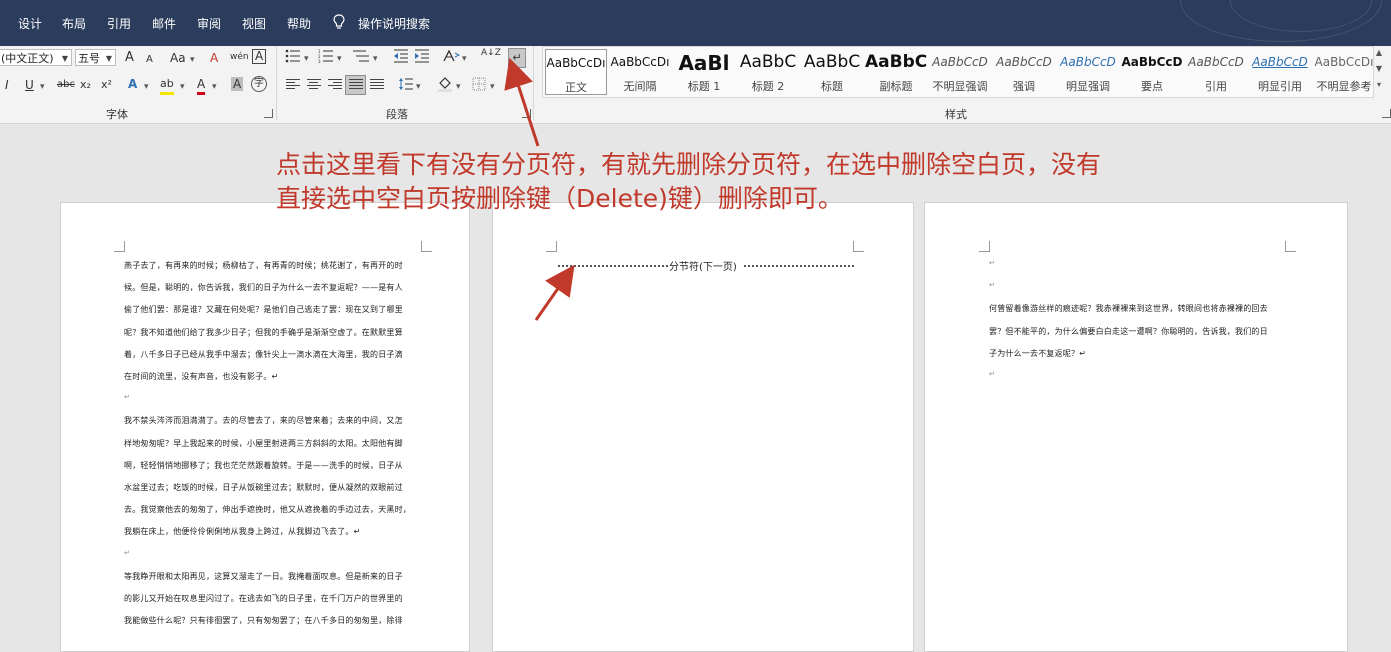  I want to click on annotation-arrows, so click(539, 189).